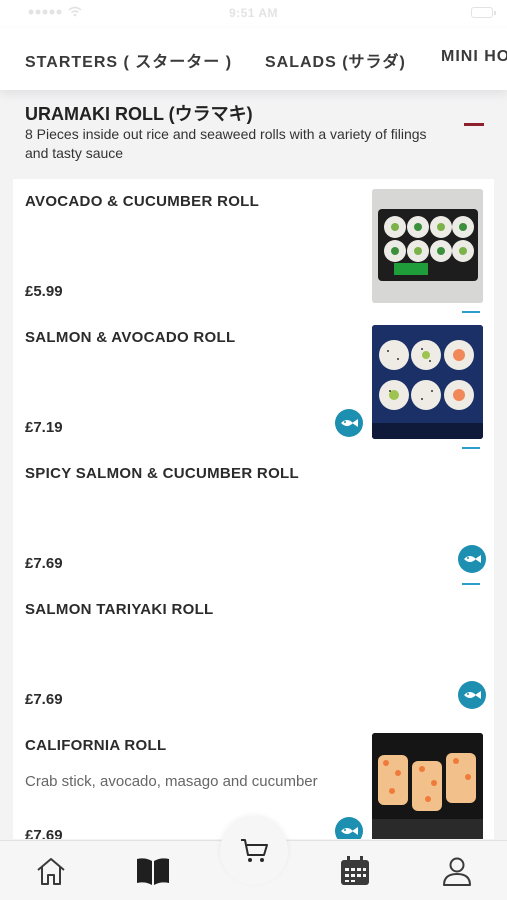 The image size is (507, 900). I want to click on item-description: Crab stick, avocado, masago and cucumber, so click(171, 781).